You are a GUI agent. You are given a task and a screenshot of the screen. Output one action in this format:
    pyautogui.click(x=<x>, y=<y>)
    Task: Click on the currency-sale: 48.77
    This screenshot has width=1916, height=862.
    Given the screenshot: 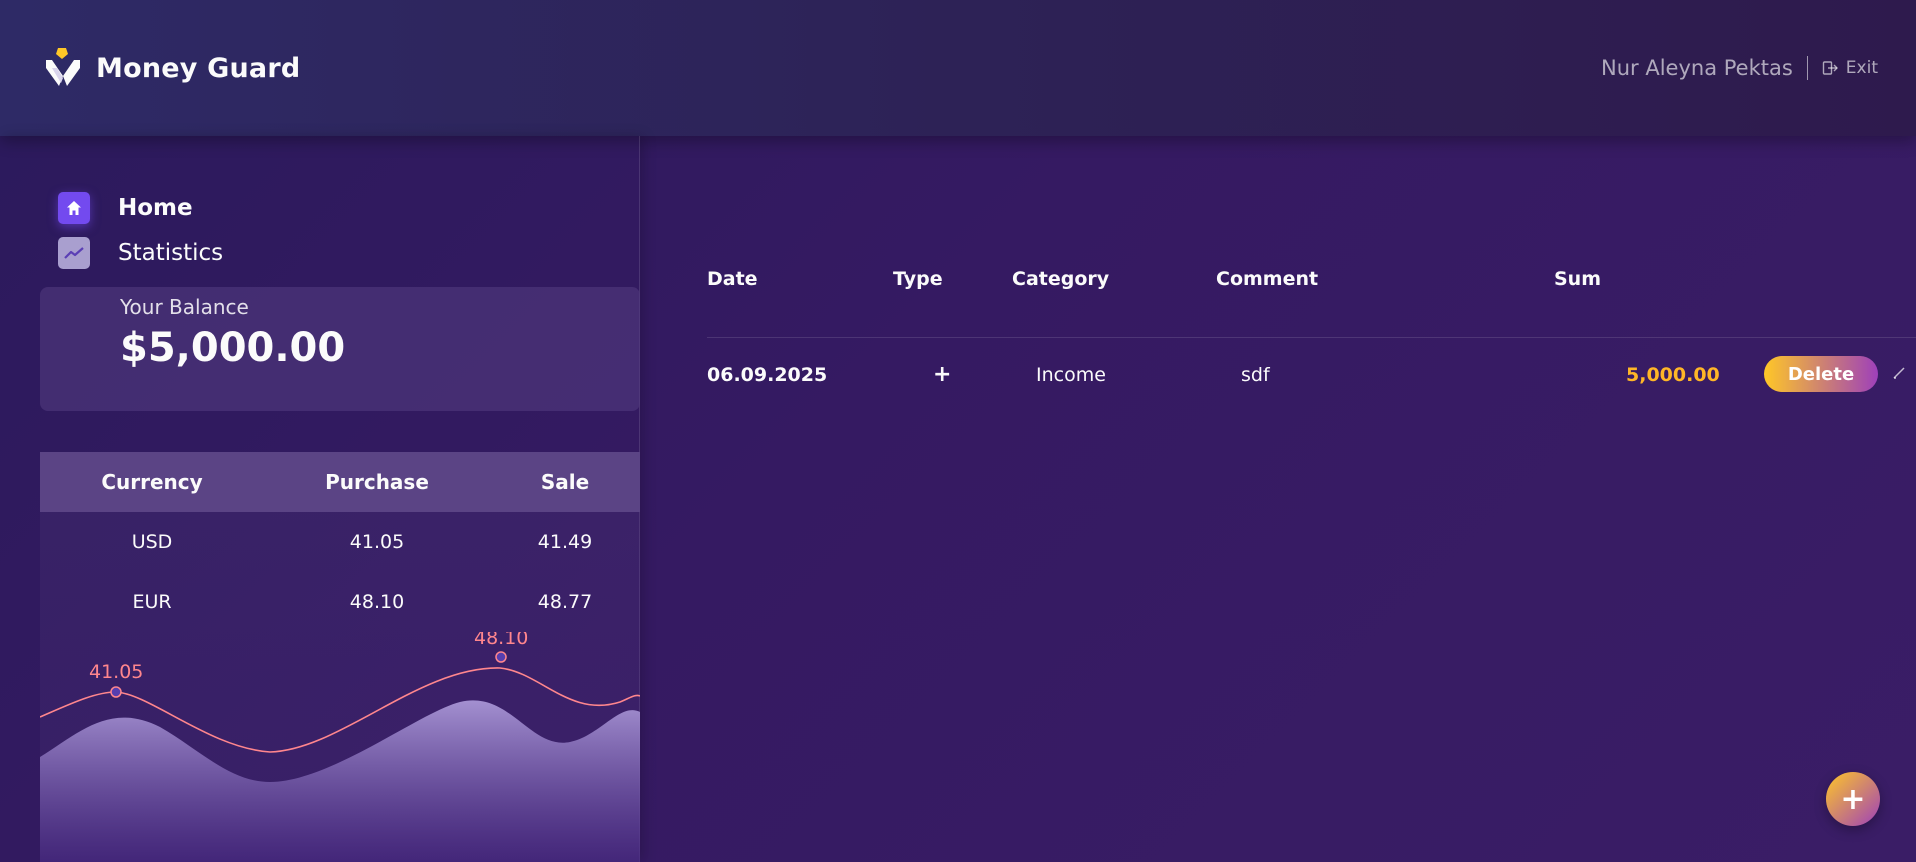 What is the action you would take?
    pyautogui.click(x=565, y=602)
    